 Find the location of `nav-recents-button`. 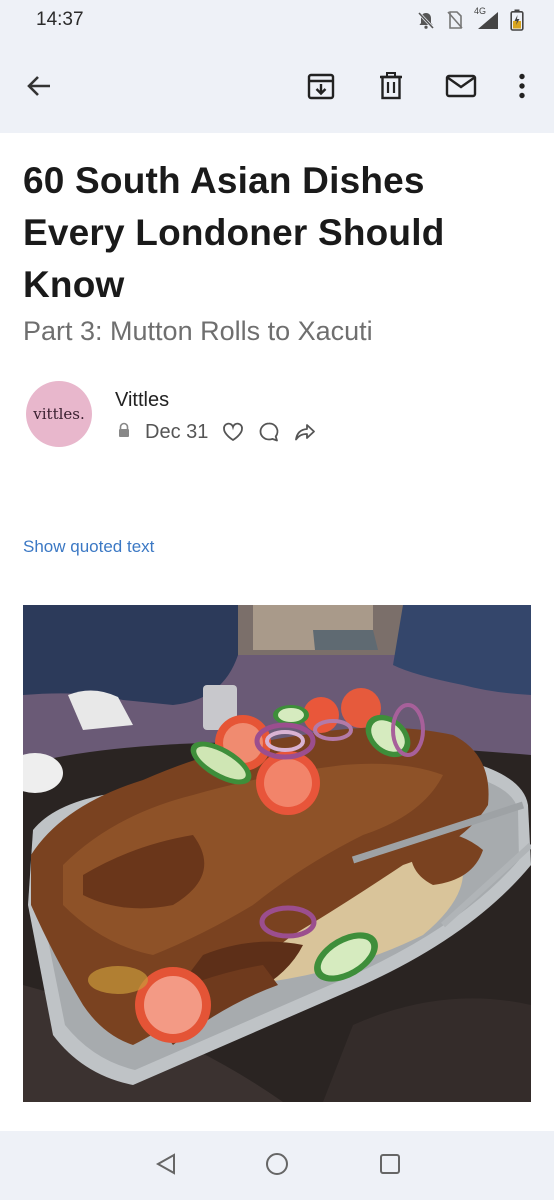

nav-recents-button is located at coordinates (390, 1166).